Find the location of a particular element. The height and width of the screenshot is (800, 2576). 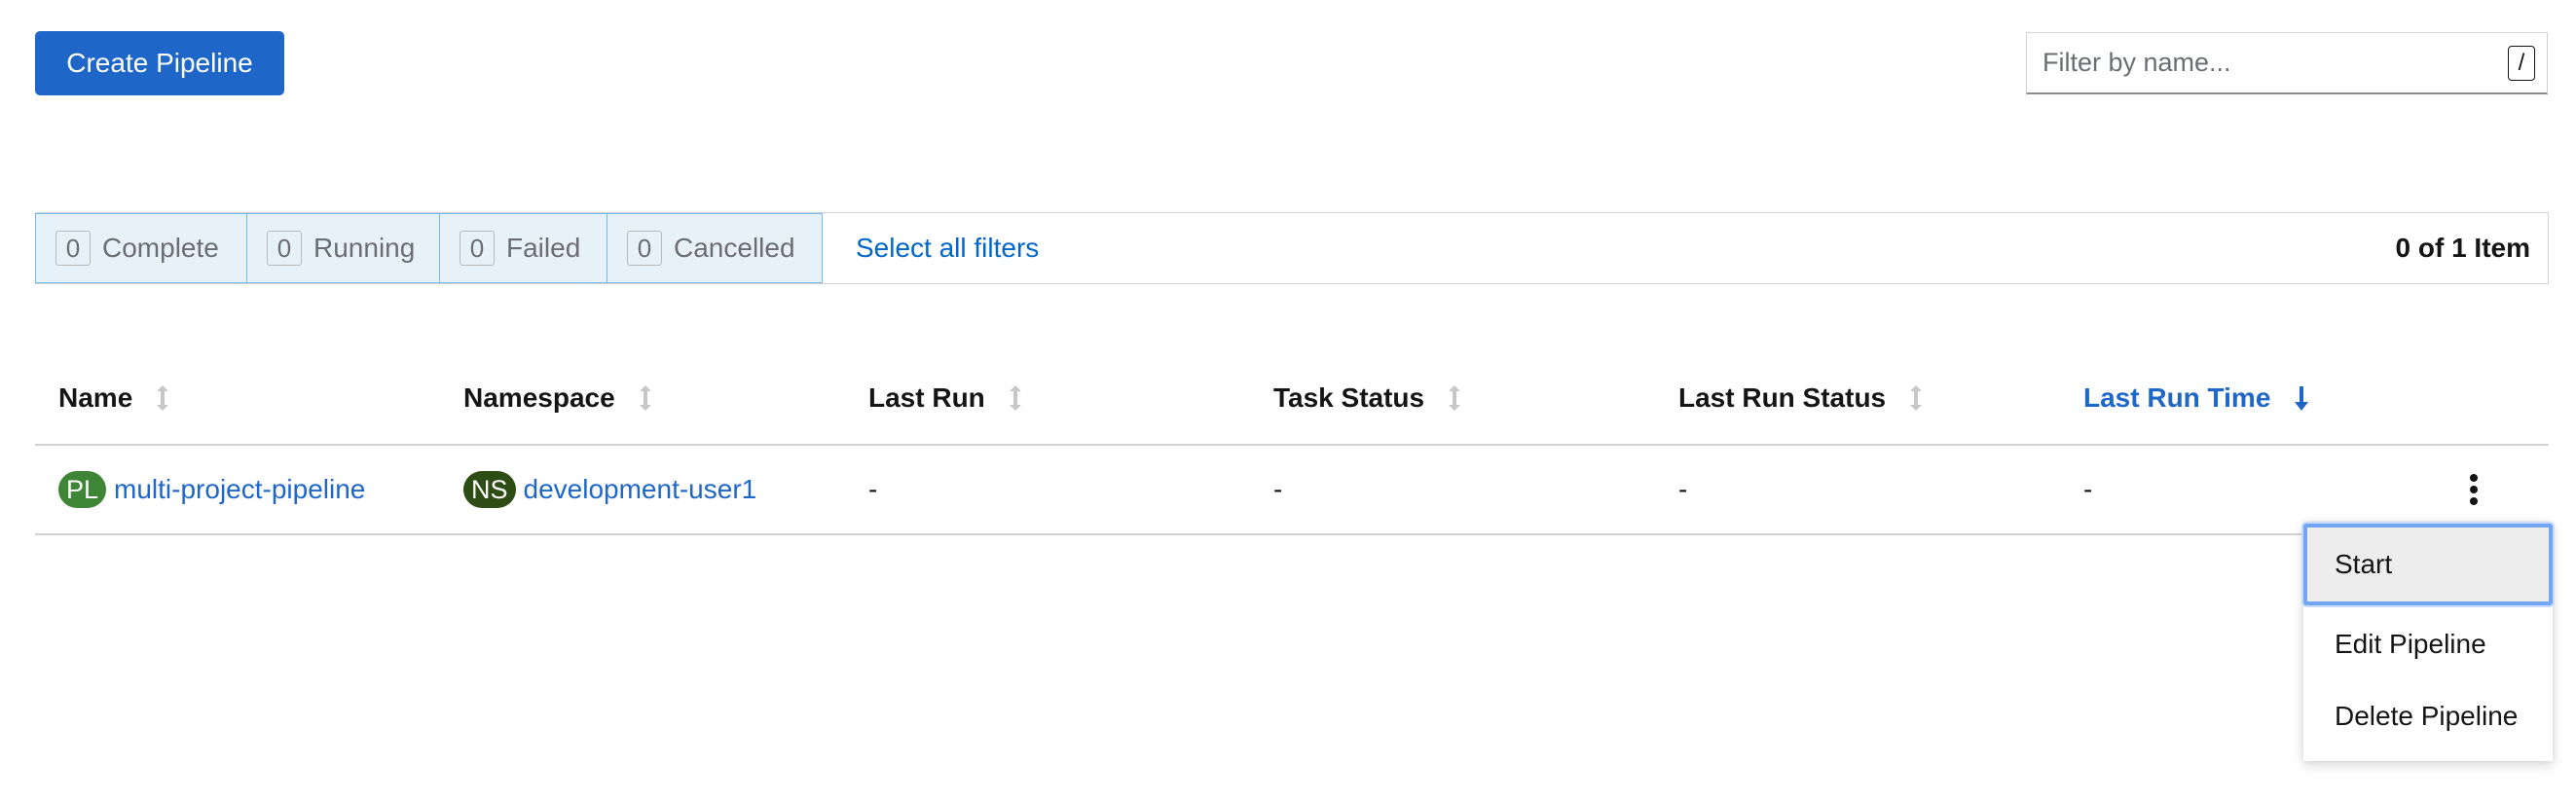

column-header-last-run-time: Last Run Time is located at coordinates (2196, 398).